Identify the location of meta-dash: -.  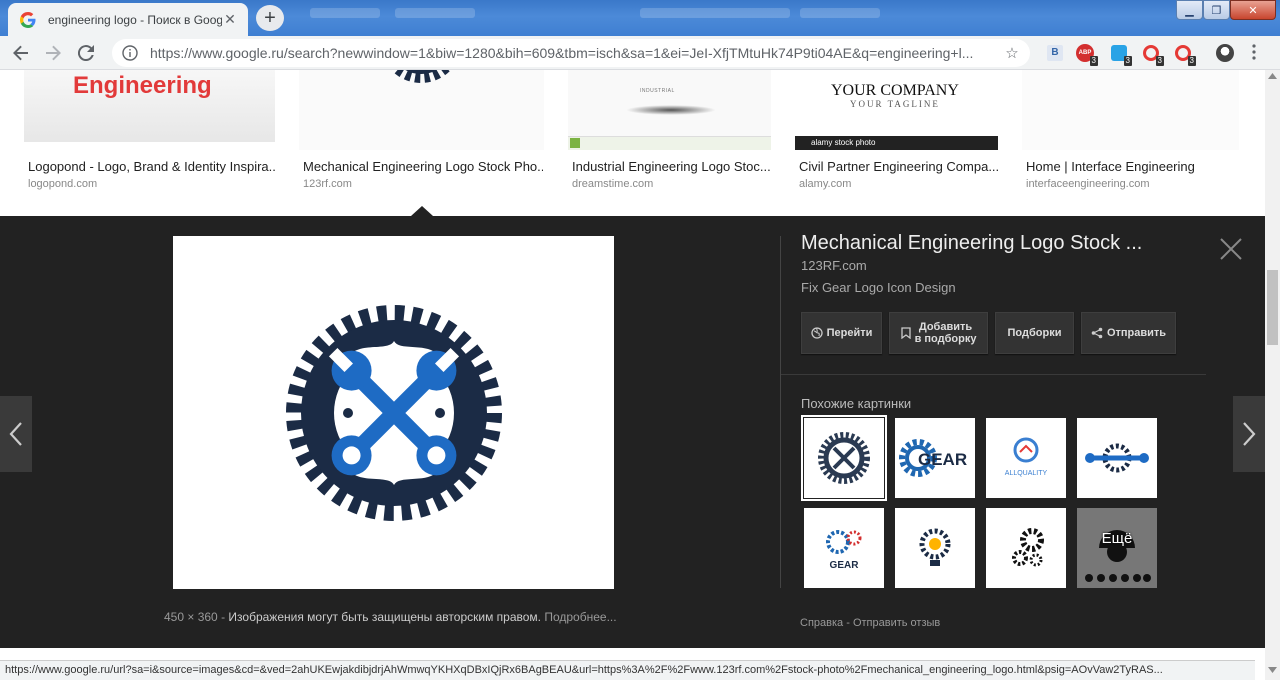
(223, 617).